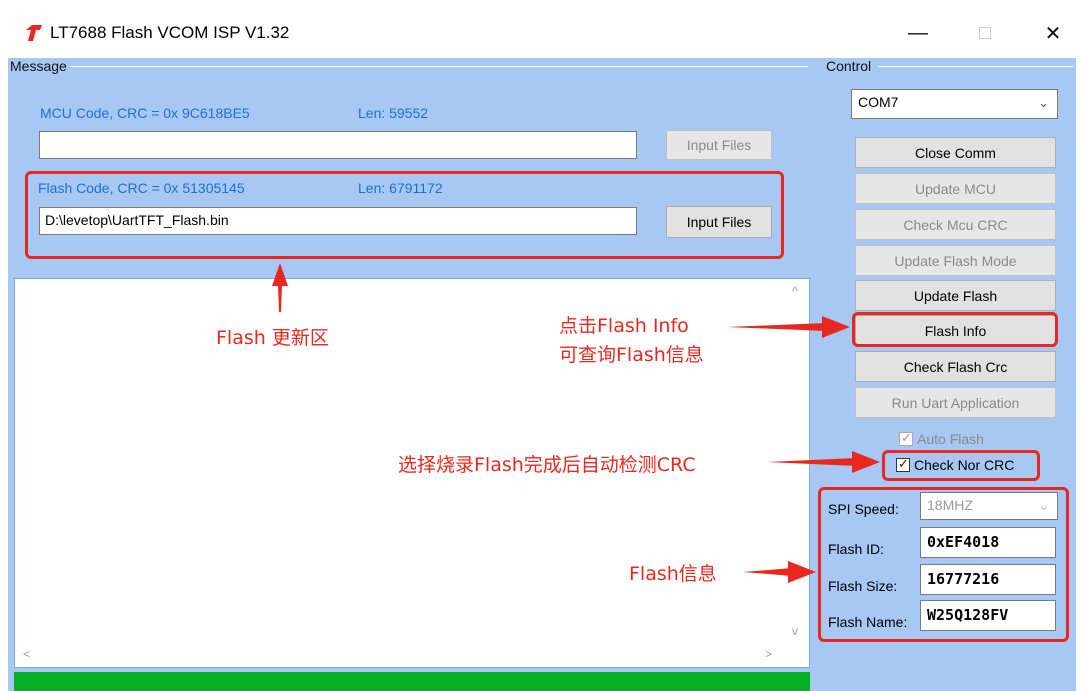  Describe the element at coordinates (950, 439) in the screenshot. I see `auto-flash-label: Auto Flash` at that location.